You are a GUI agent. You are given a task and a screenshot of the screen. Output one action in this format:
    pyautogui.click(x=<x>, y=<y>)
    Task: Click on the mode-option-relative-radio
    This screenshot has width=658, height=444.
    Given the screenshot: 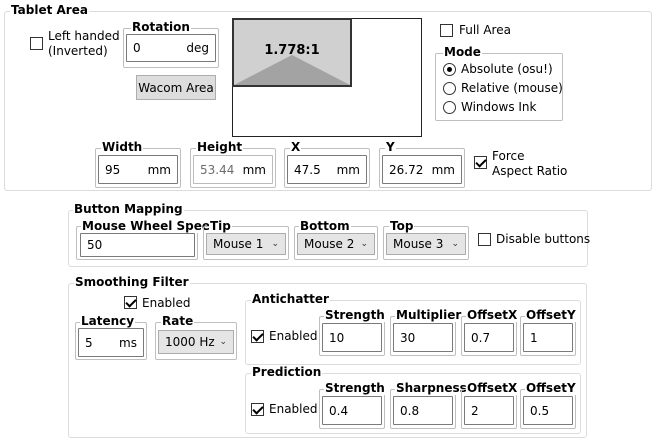 What is the action you would take?
    pyautogui.click(x=449, y=88)
    